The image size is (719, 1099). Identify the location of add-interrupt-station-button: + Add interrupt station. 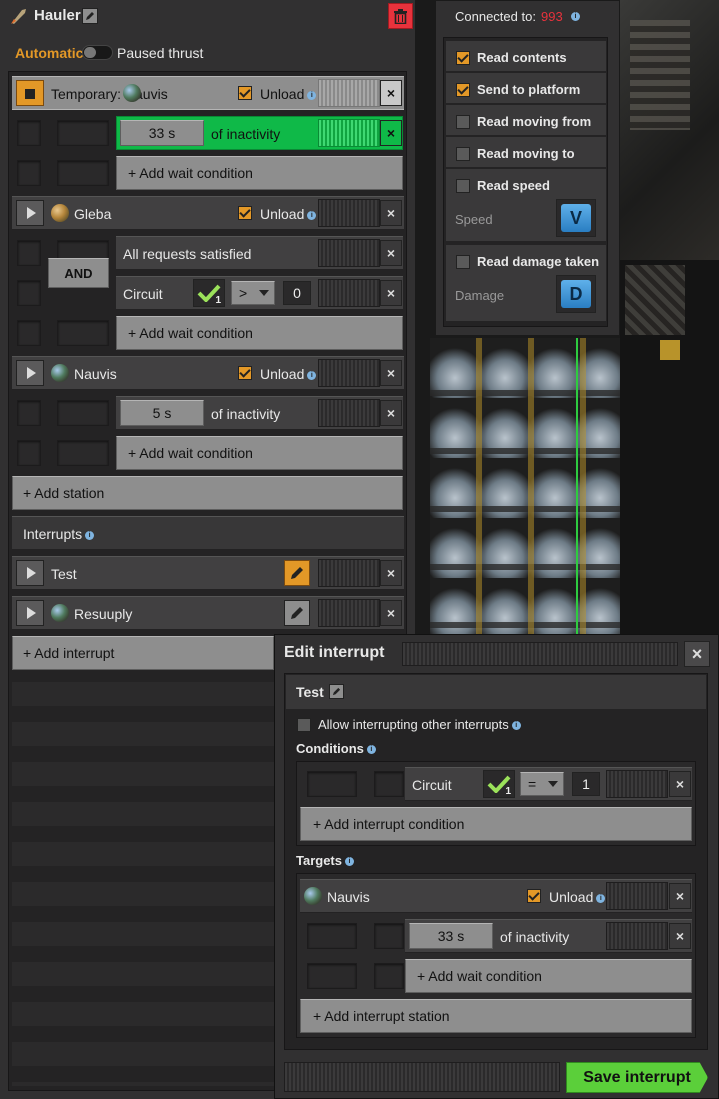
(496, 1016).